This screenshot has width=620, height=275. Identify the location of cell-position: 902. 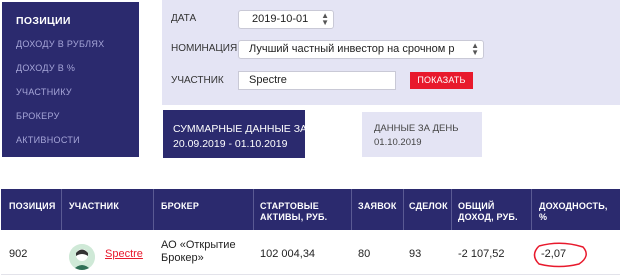
(18, 254).